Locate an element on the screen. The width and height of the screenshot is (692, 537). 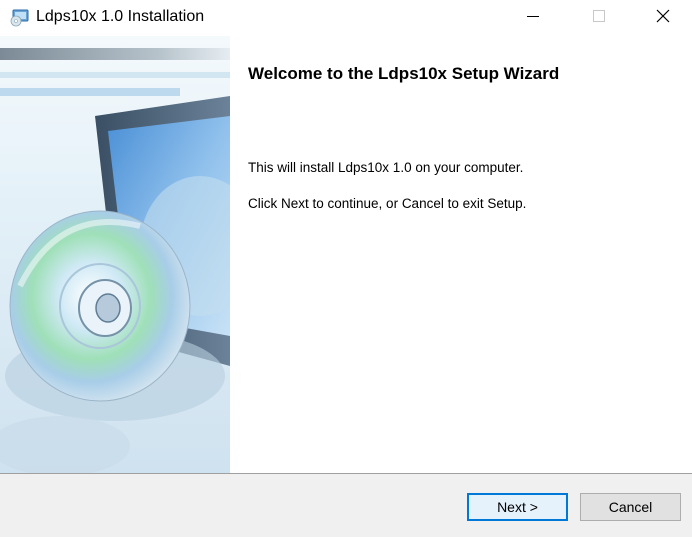
page-title: Welcome to the Ldps10x Setup Wizard is located at coordinates (404, 73).